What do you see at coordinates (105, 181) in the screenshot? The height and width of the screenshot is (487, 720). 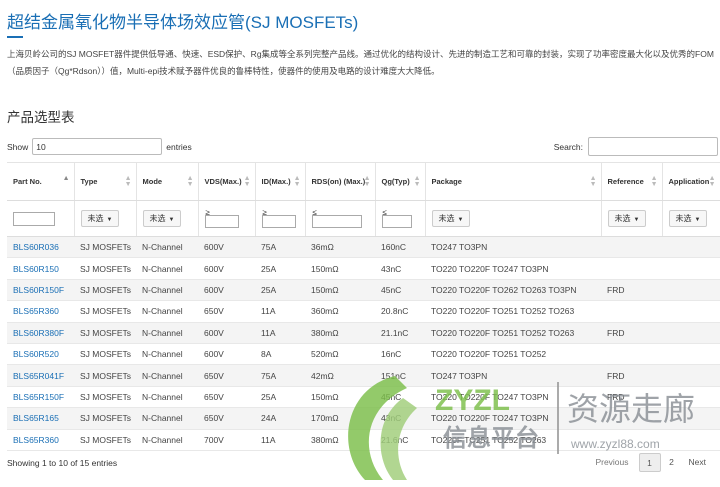 I see `col-type: Type ▲ ▼` at bounding box center [105, 181].